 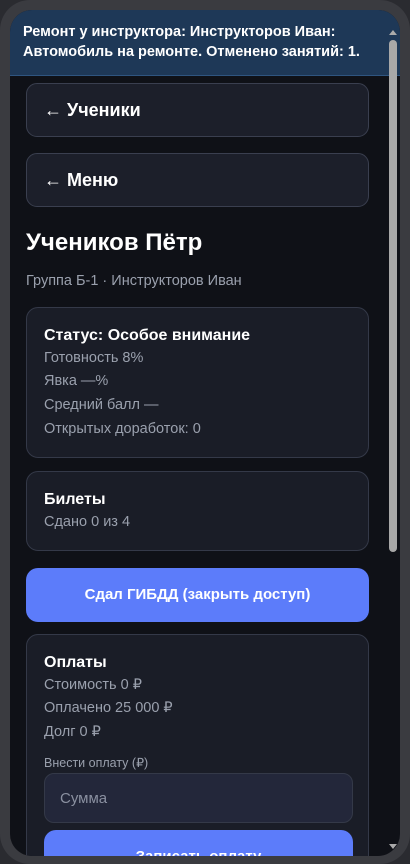 I want to click on payment-debt: Долг 0 ₽, so click(x=72, y=732).